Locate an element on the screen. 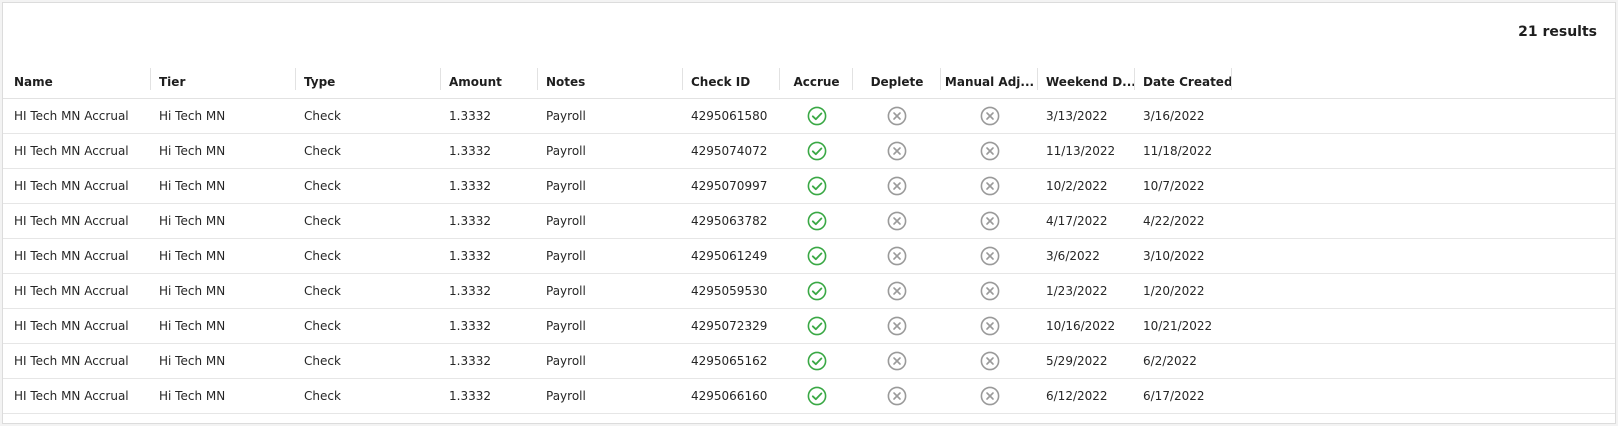 The image size is (1618, 426). cell-weekend-date: 5/29/2022 is located at coordinates (1077, 361).